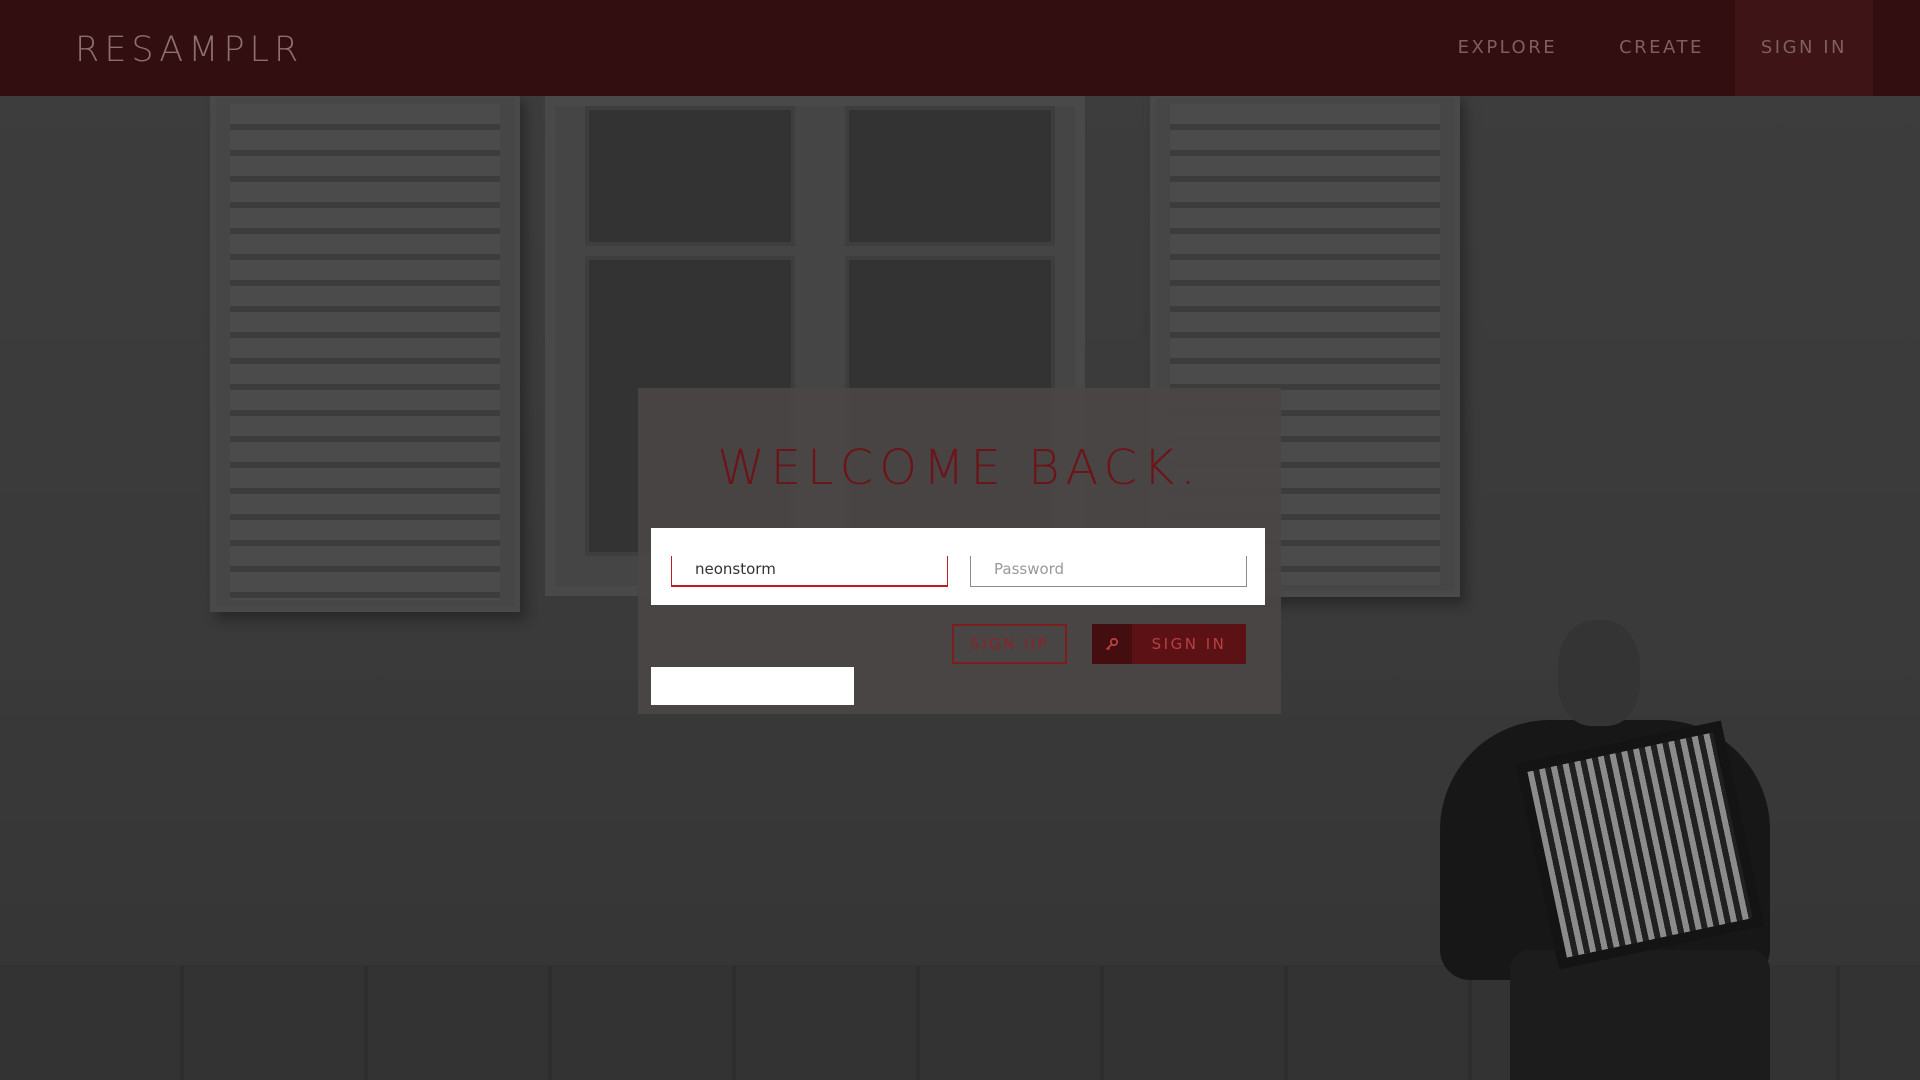 This screenshot has height=1080, width=1920. Describe the element at coordinates (1803, 48) in the screenshot. I see `nav-sign-in: SIGN IN` at that location.